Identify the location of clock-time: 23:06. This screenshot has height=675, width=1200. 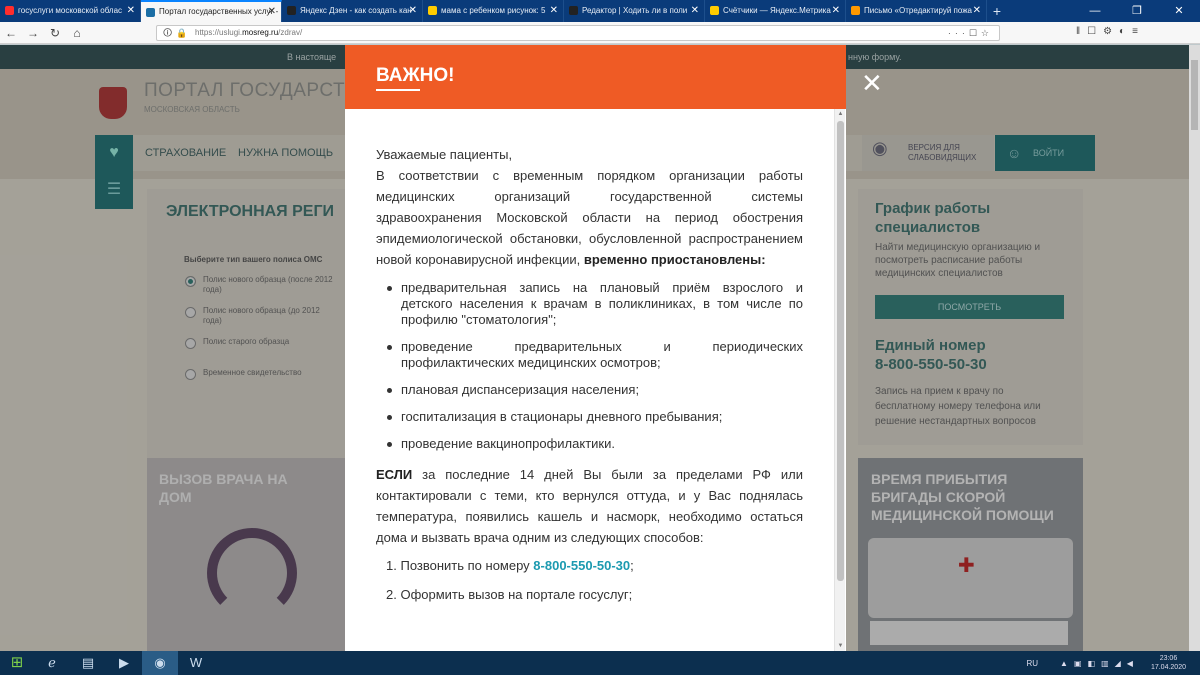
(1168, 658).